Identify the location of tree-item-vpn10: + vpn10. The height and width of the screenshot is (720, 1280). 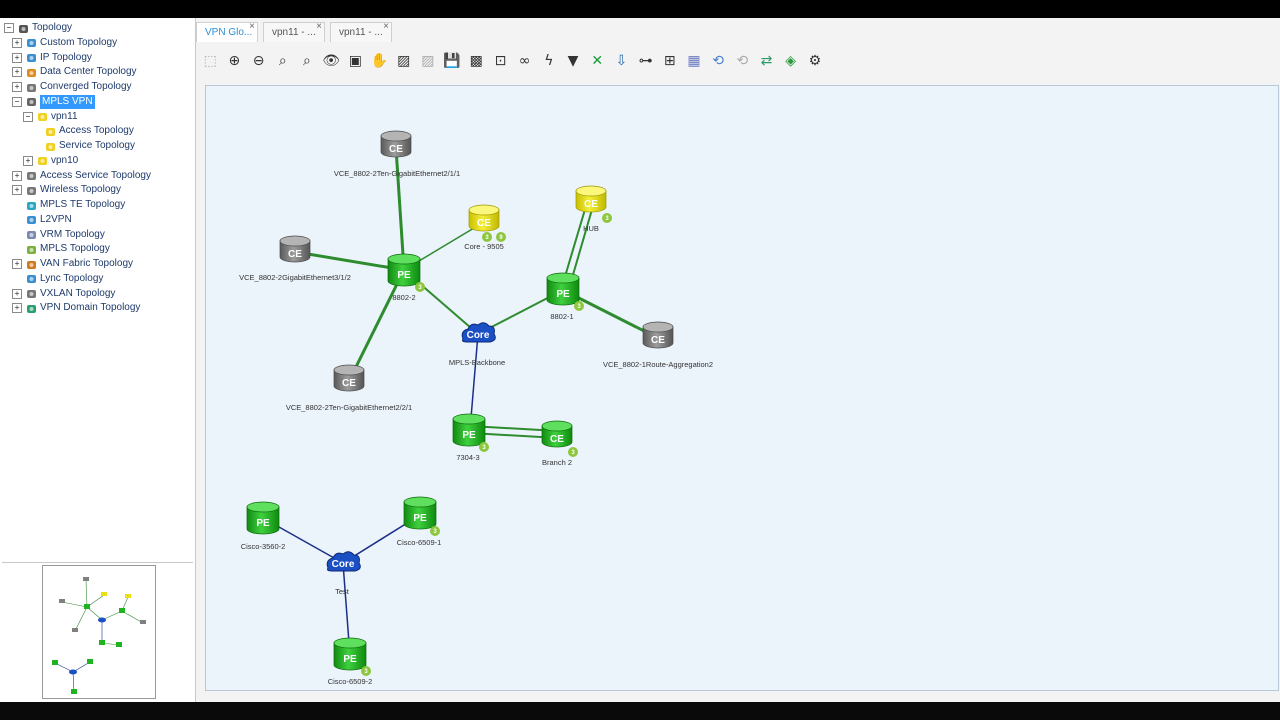
(50, 161).